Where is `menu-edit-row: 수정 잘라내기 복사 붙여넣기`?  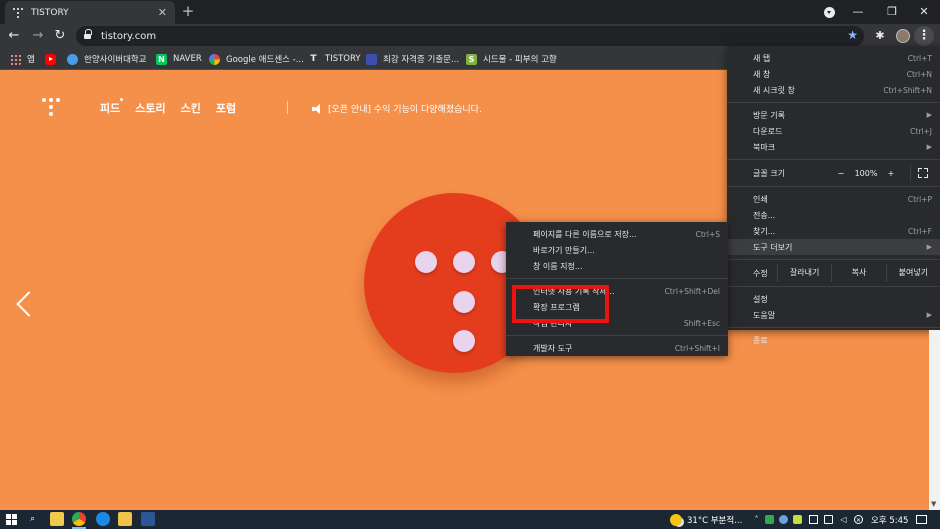 menu-edit-row: 수정 잘라내기 복사 붙여넣기 is located at coordinates (833, 273).